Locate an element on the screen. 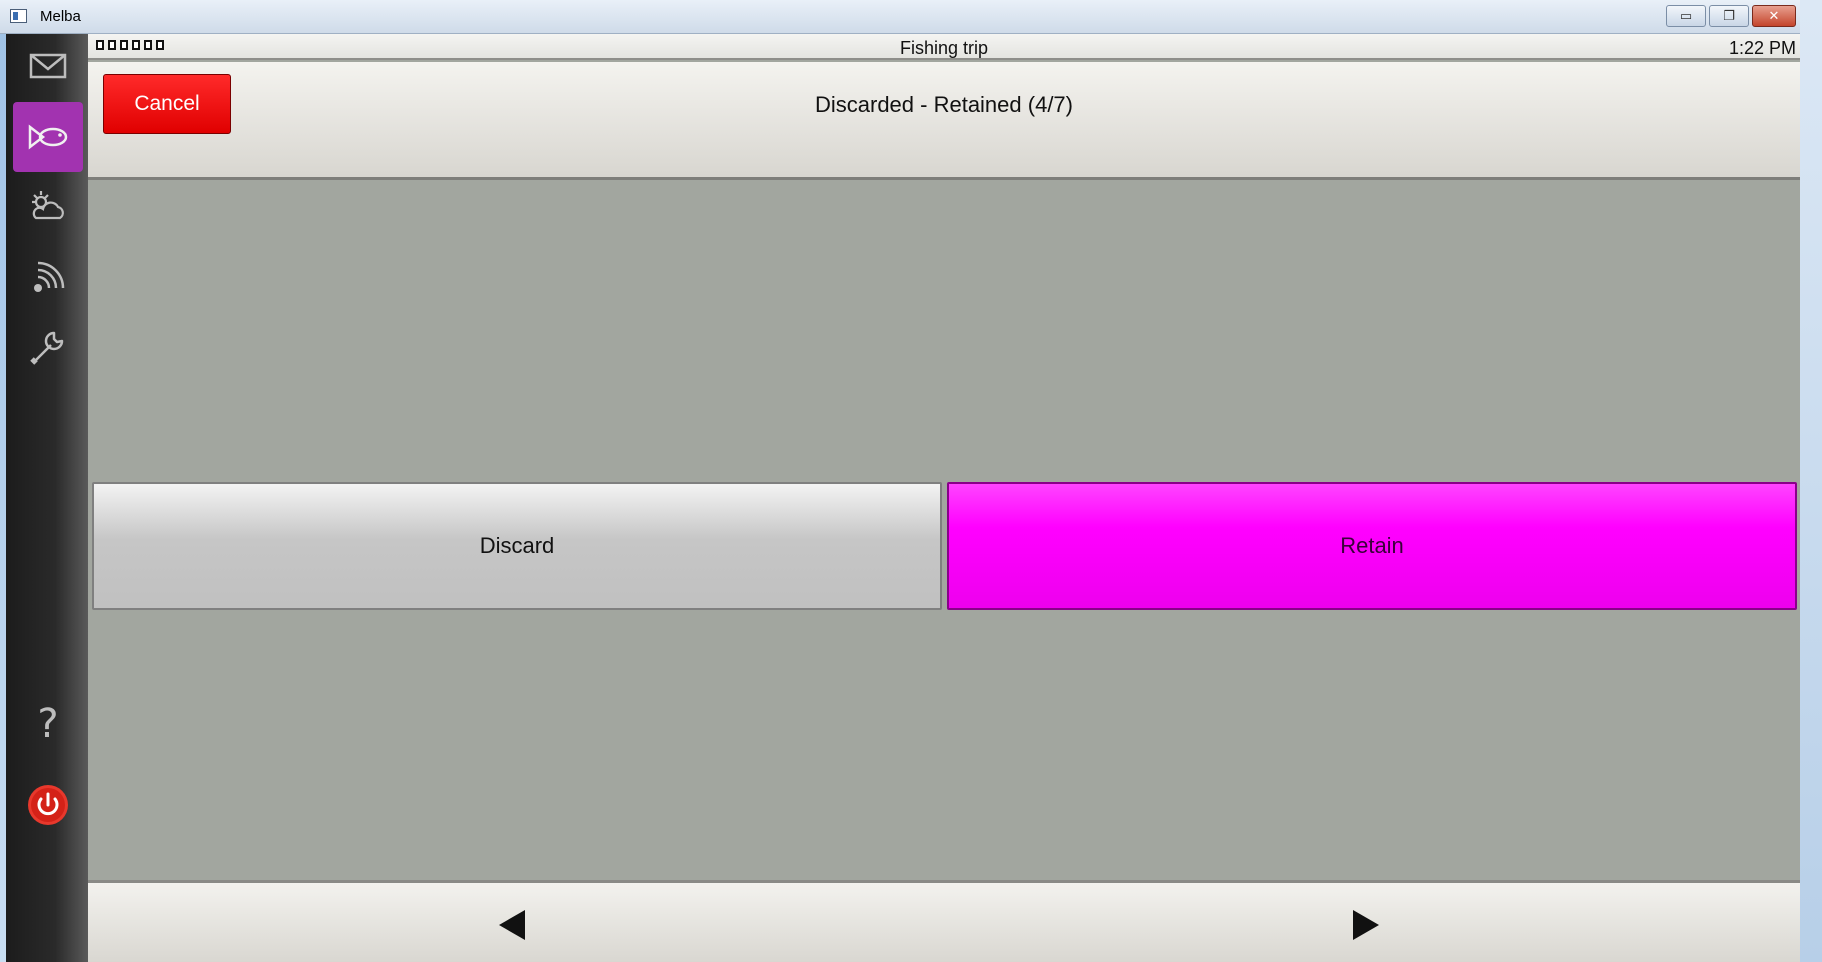 The image size is (1822, 962). trip-title: Fishing trip is located at coordinates (944, 48).